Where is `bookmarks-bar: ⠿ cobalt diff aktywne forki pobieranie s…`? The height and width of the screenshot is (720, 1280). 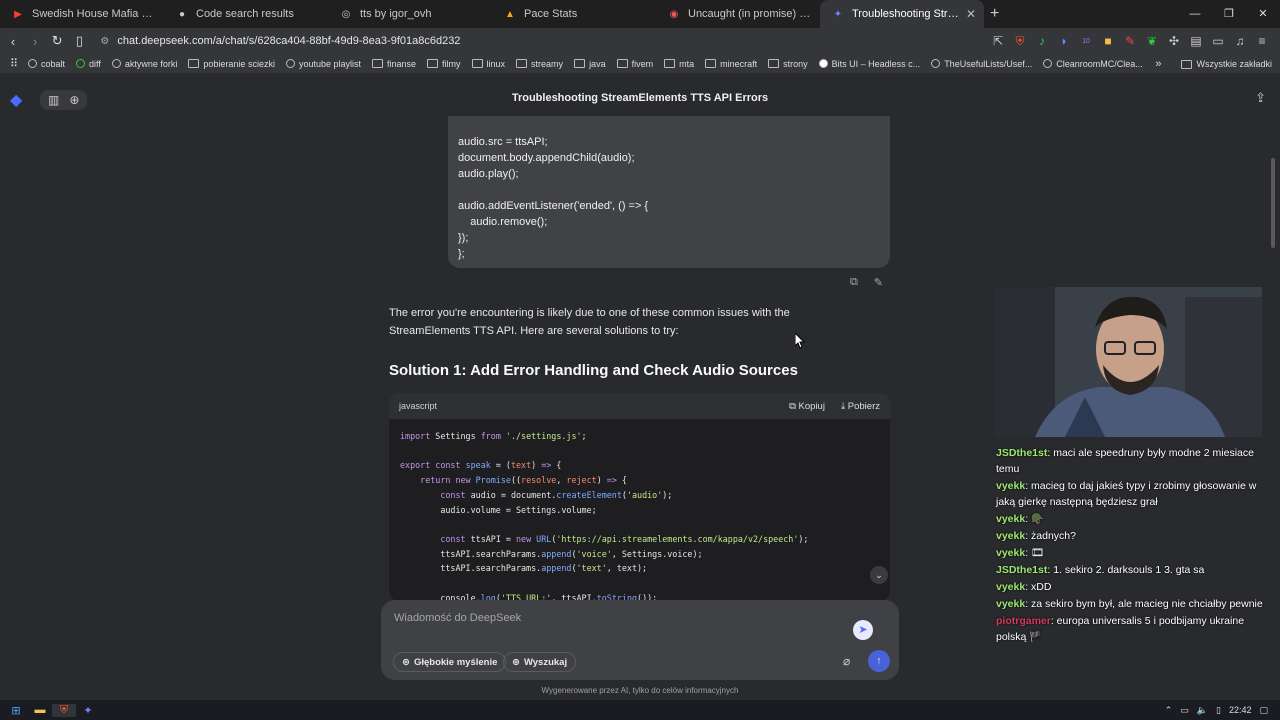
bookmarks-bar: ⠿ cobalt diff aktywne forki pobieranie s… is located at coordinates (640, 64).